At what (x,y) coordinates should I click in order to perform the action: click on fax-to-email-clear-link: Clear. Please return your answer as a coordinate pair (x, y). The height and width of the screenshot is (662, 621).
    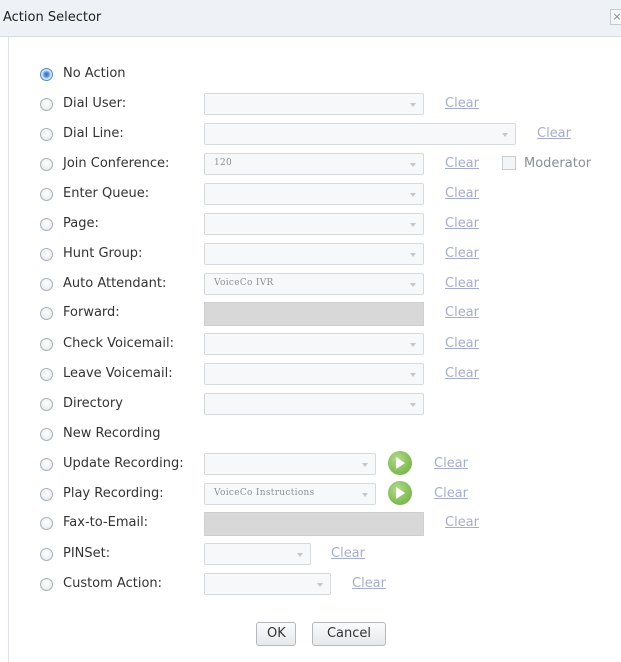
    Looking at the image, I should click on (462, 522).